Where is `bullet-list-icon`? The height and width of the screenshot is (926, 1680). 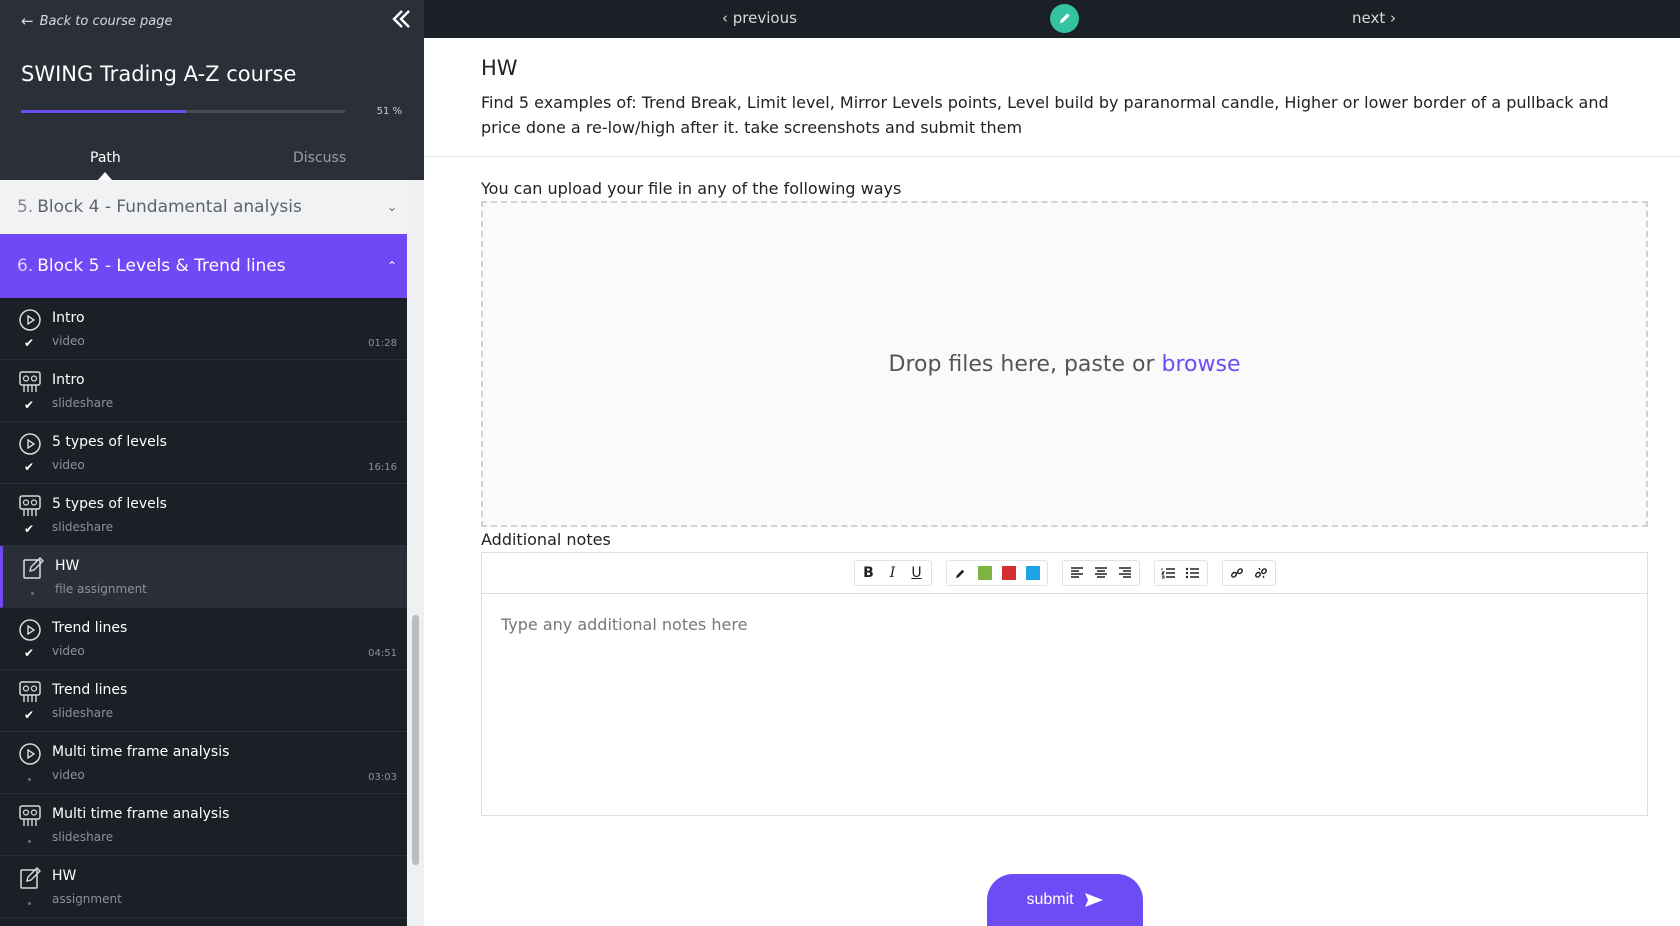 bullet-list-icon is located at coordinates (1193, 573).